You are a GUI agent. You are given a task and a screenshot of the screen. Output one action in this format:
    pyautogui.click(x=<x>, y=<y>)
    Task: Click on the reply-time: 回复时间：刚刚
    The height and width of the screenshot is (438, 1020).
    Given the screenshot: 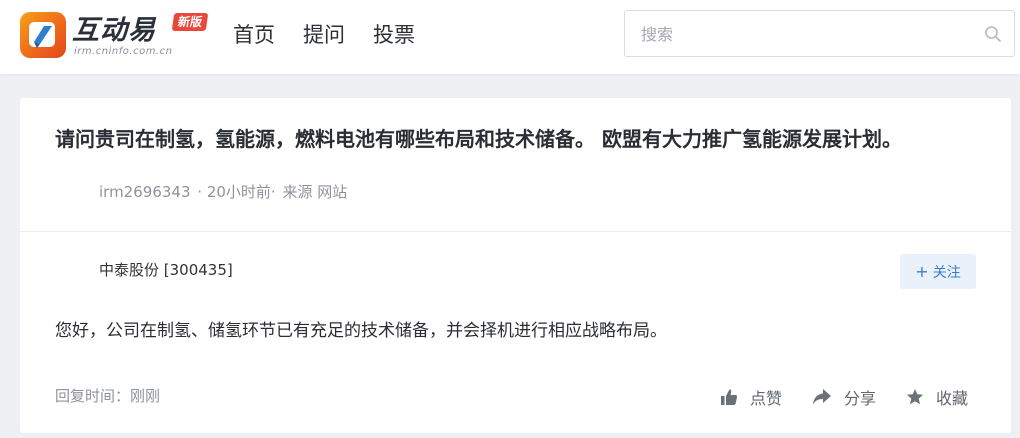 What is the action you would take?
    pyautogui.click(x=108, y=396)
    